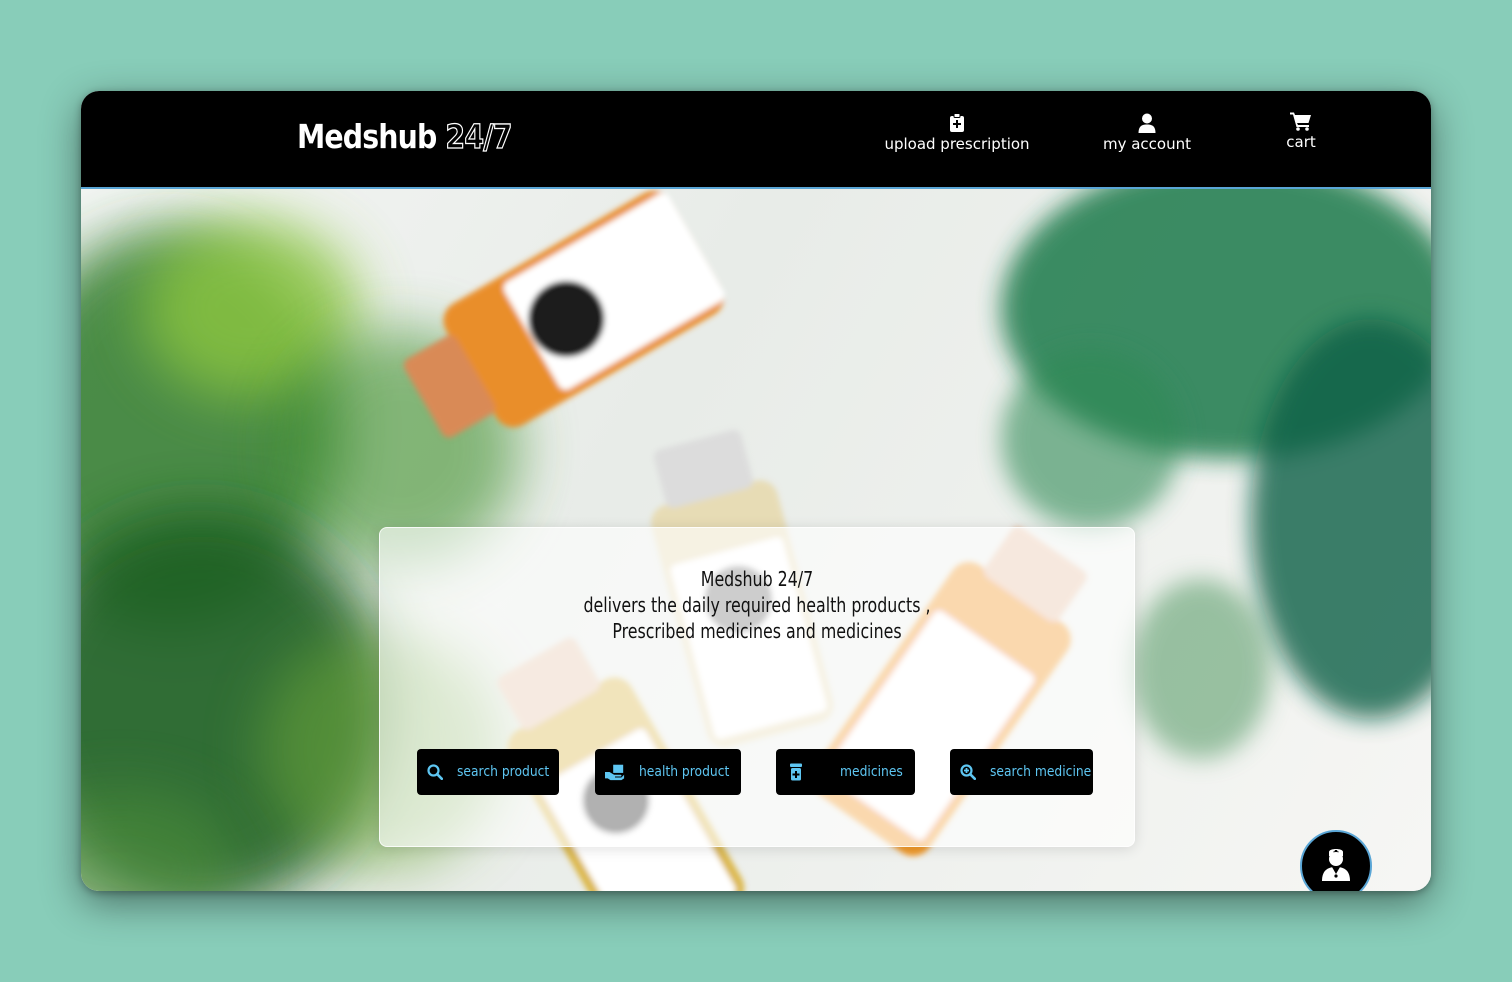  I want to click on search-icon, so click(435, 772).